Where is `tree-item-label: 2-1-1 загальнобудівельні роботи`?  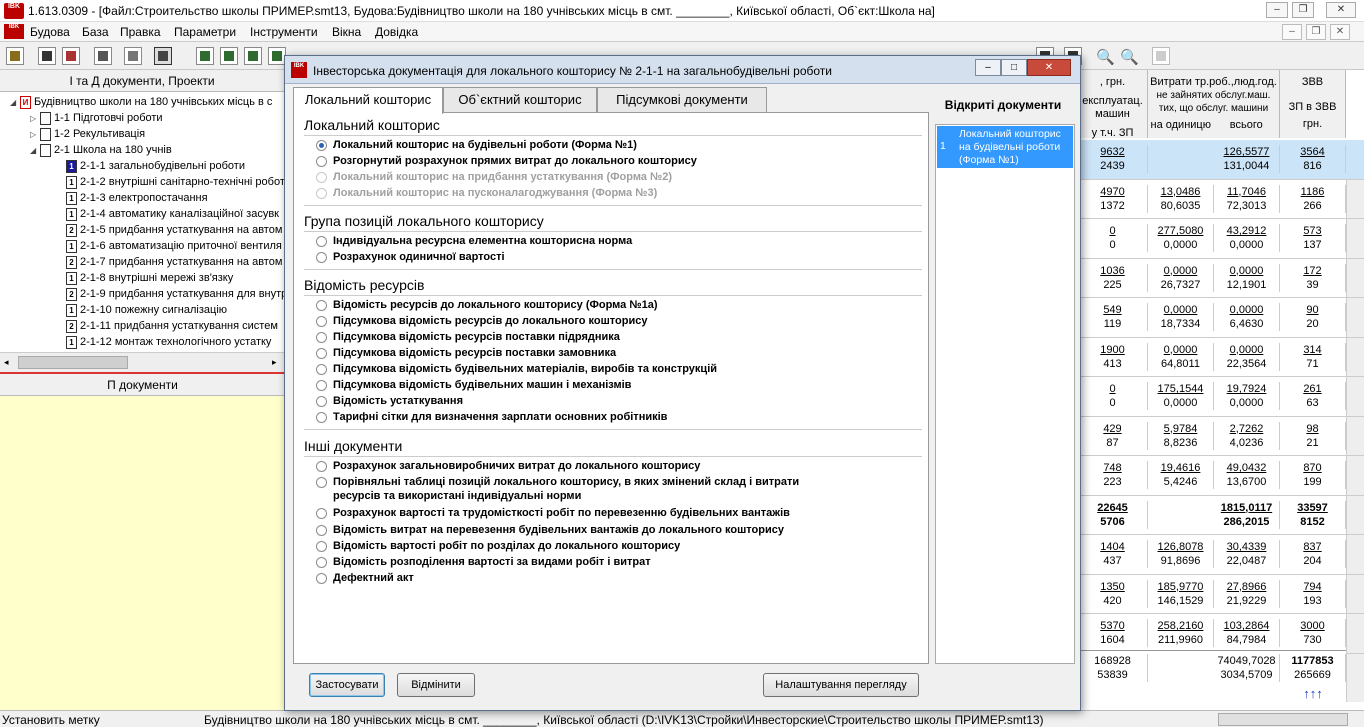
tree-item-label: 2-1-1 загальнобудівельні роботи is located at coordinates (162, 166).